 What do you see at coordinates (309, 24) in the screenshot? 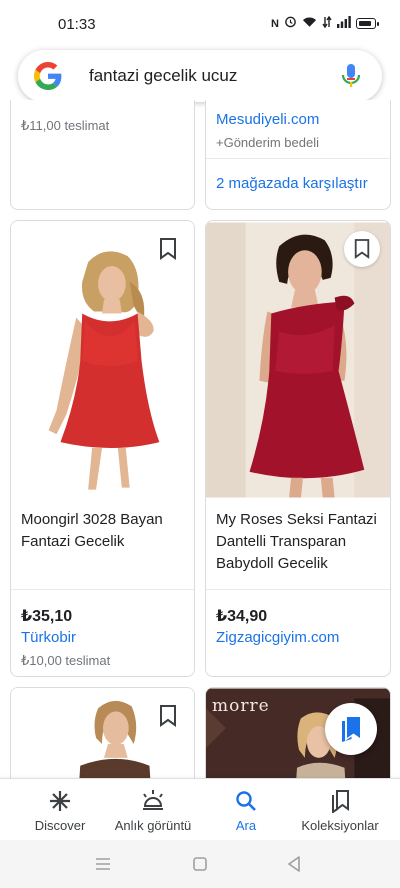
I see `wifi-icon` at bounding box center [309, 24].